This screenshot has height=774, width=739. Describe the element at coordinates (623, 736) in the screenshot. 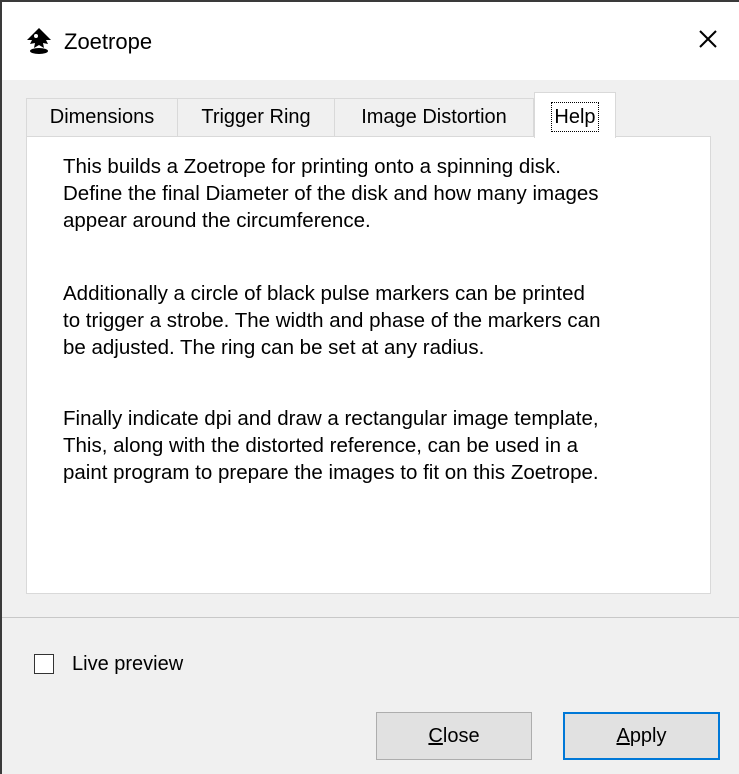

I see `apply-button-mnemonic: A` at that location.